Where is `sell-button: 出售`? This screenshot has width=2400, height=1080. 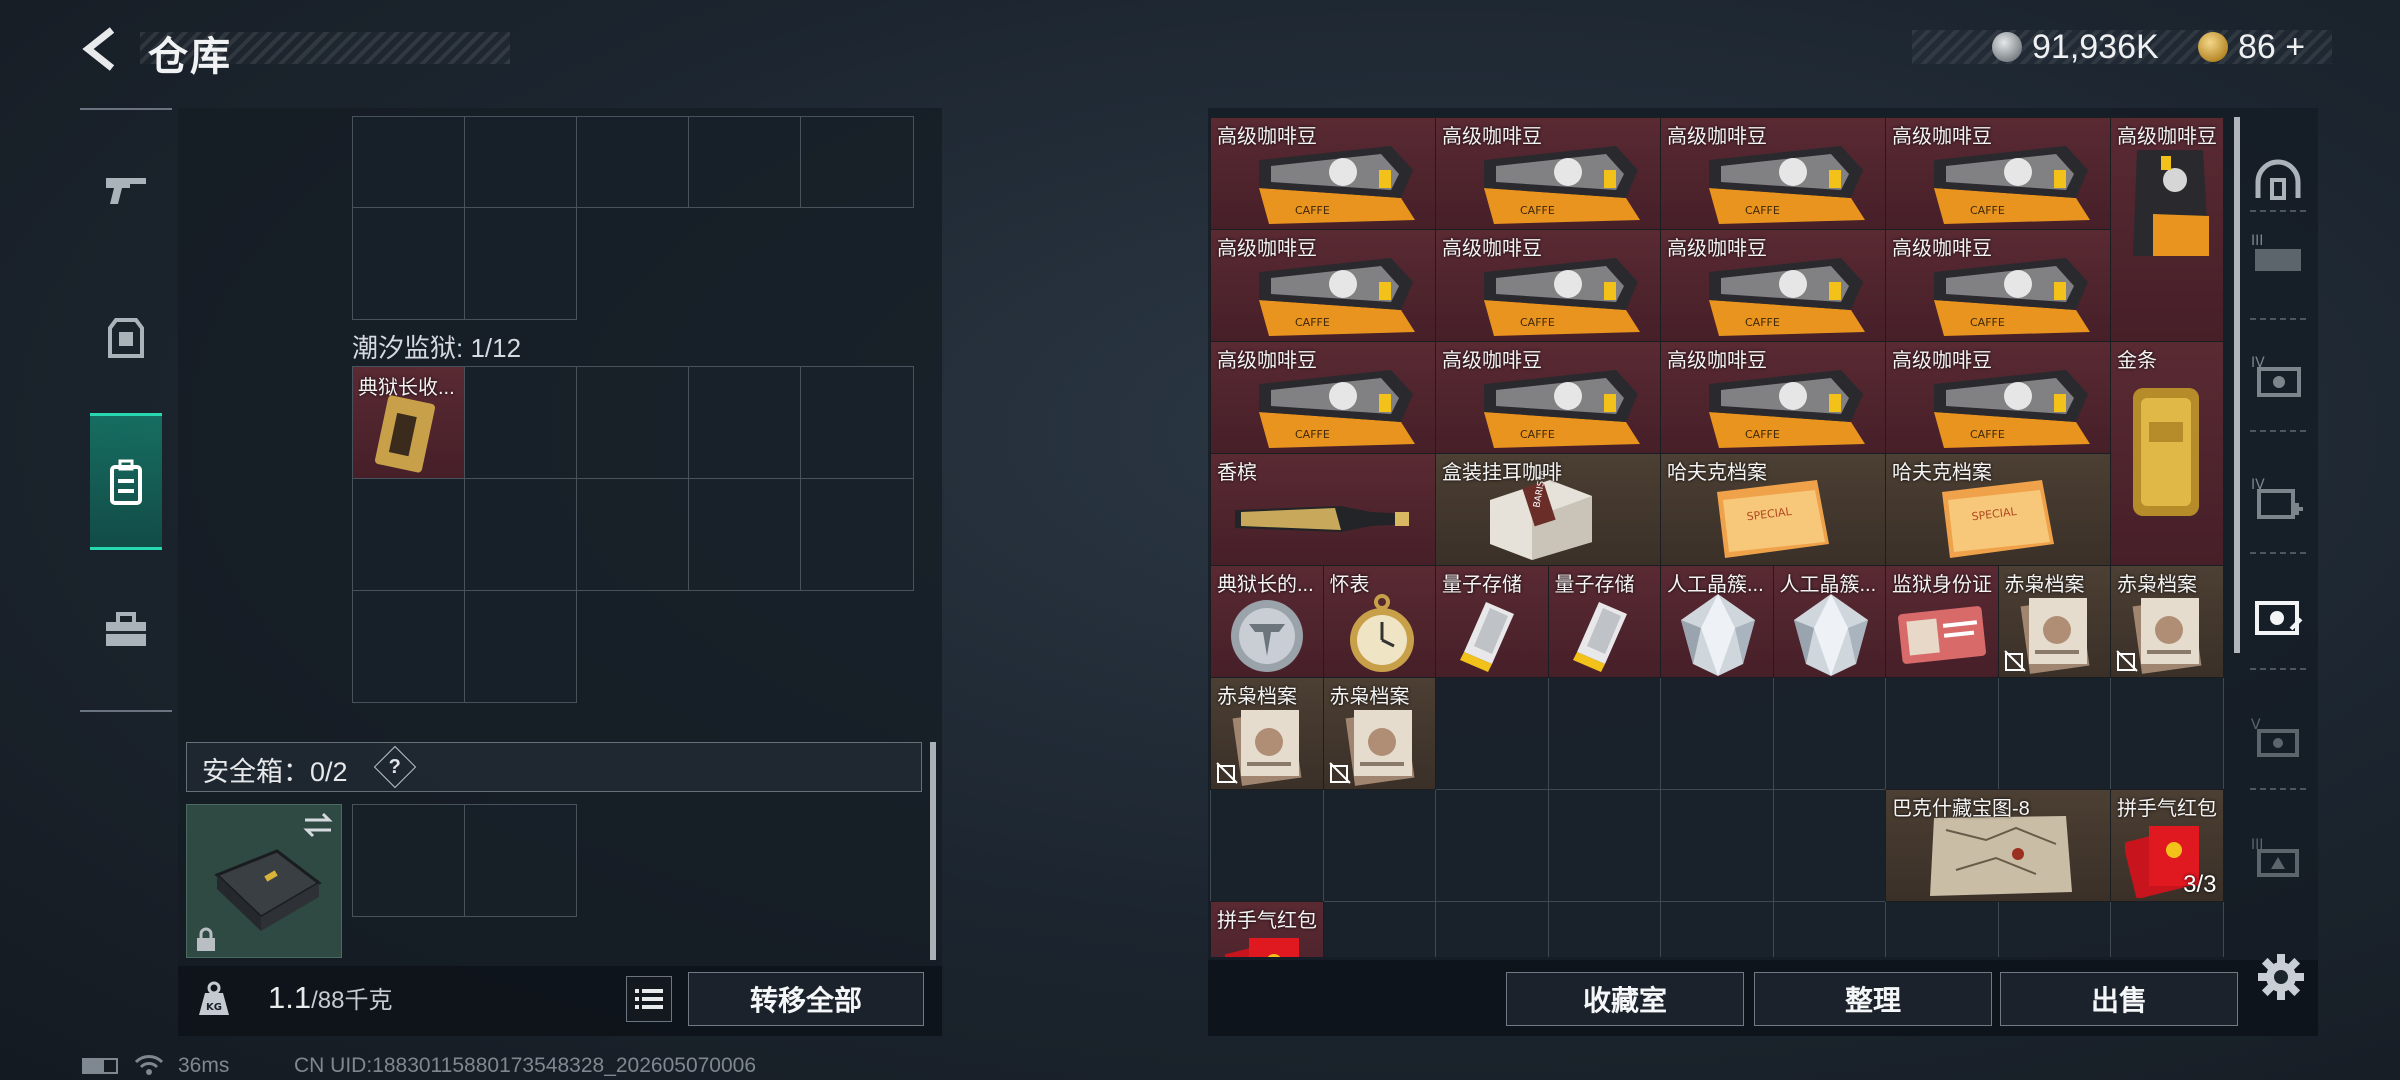
sell-button: 出售 is located at coordinates (2119, 999).